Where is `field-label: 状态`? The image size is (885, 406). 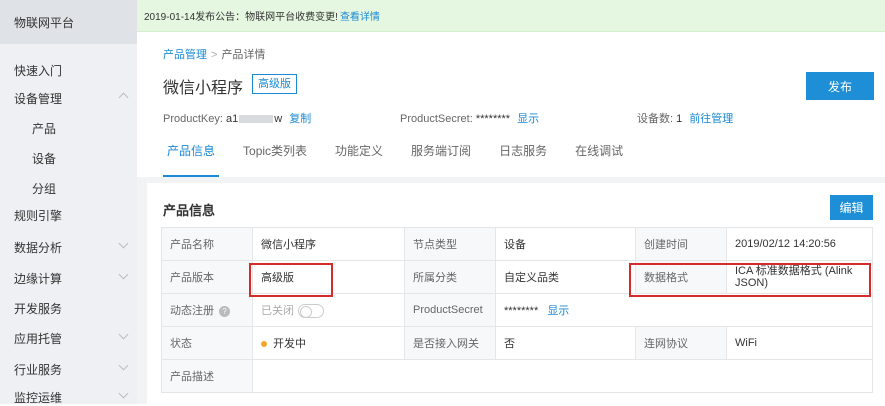
field-label: 状态 is located at coordinates (207, 343).